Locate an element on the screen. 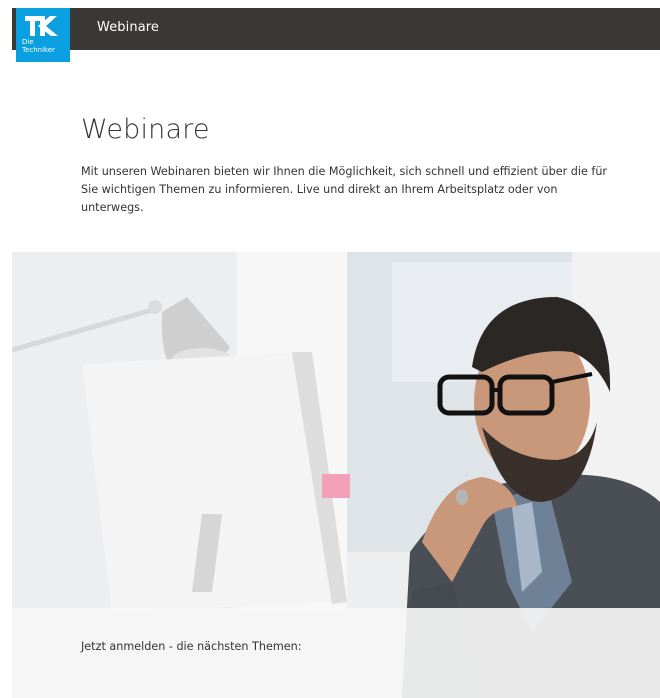  tk-logo-icon is located at coordinates (41, 26).